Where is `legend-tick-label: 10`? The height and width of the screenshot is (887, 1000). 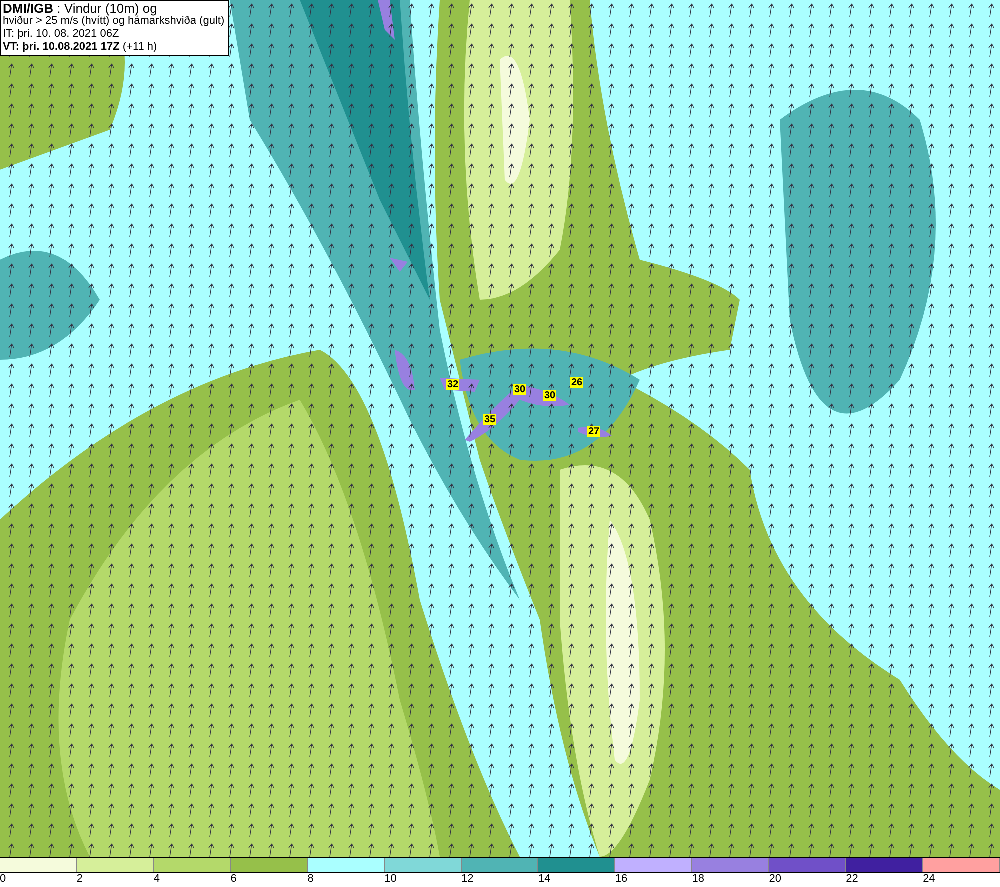
legend-tick-label: 10 is located at coordinates (390, 880).